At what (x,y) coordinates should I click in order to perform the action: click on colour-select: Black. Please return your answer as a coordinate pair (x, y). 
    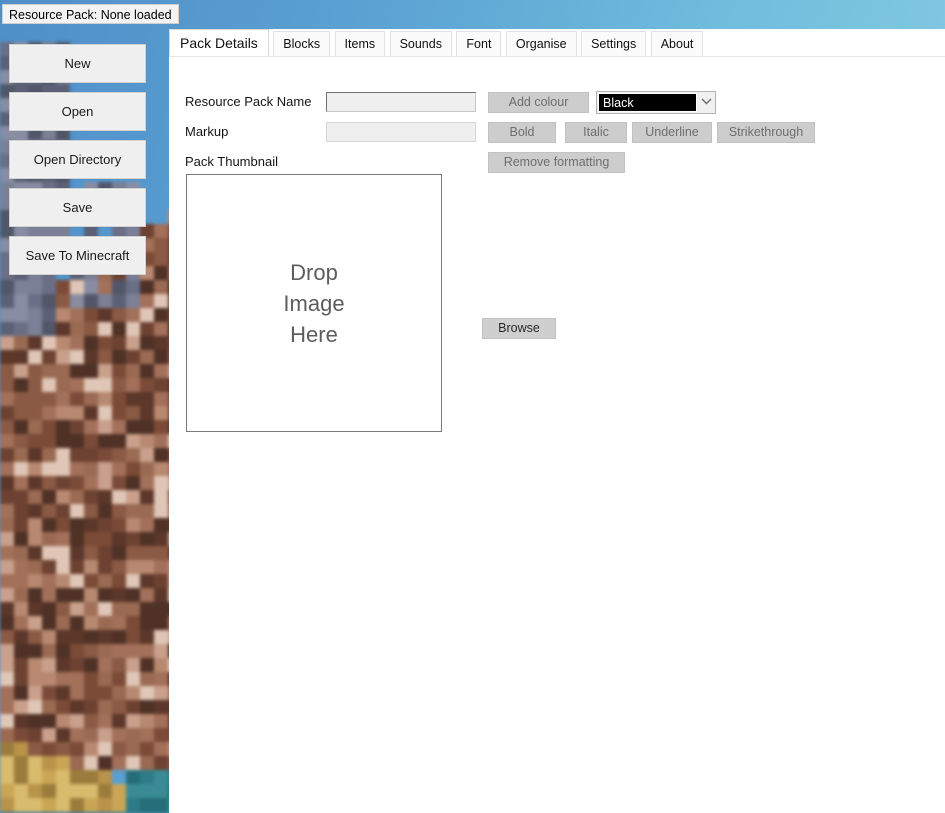
    Looking at the image, I should click on (656, 102).